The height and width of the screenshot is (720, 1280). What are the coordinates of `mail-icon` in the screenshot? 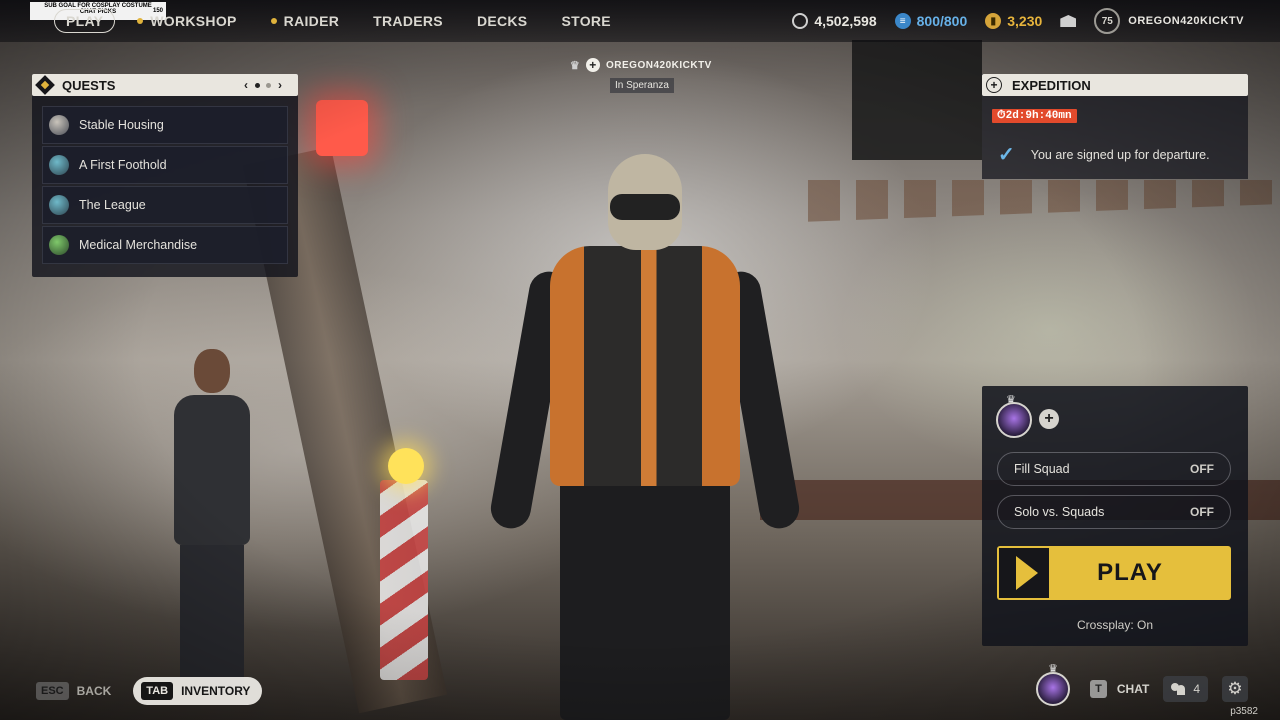 It's located at (1068, 21).